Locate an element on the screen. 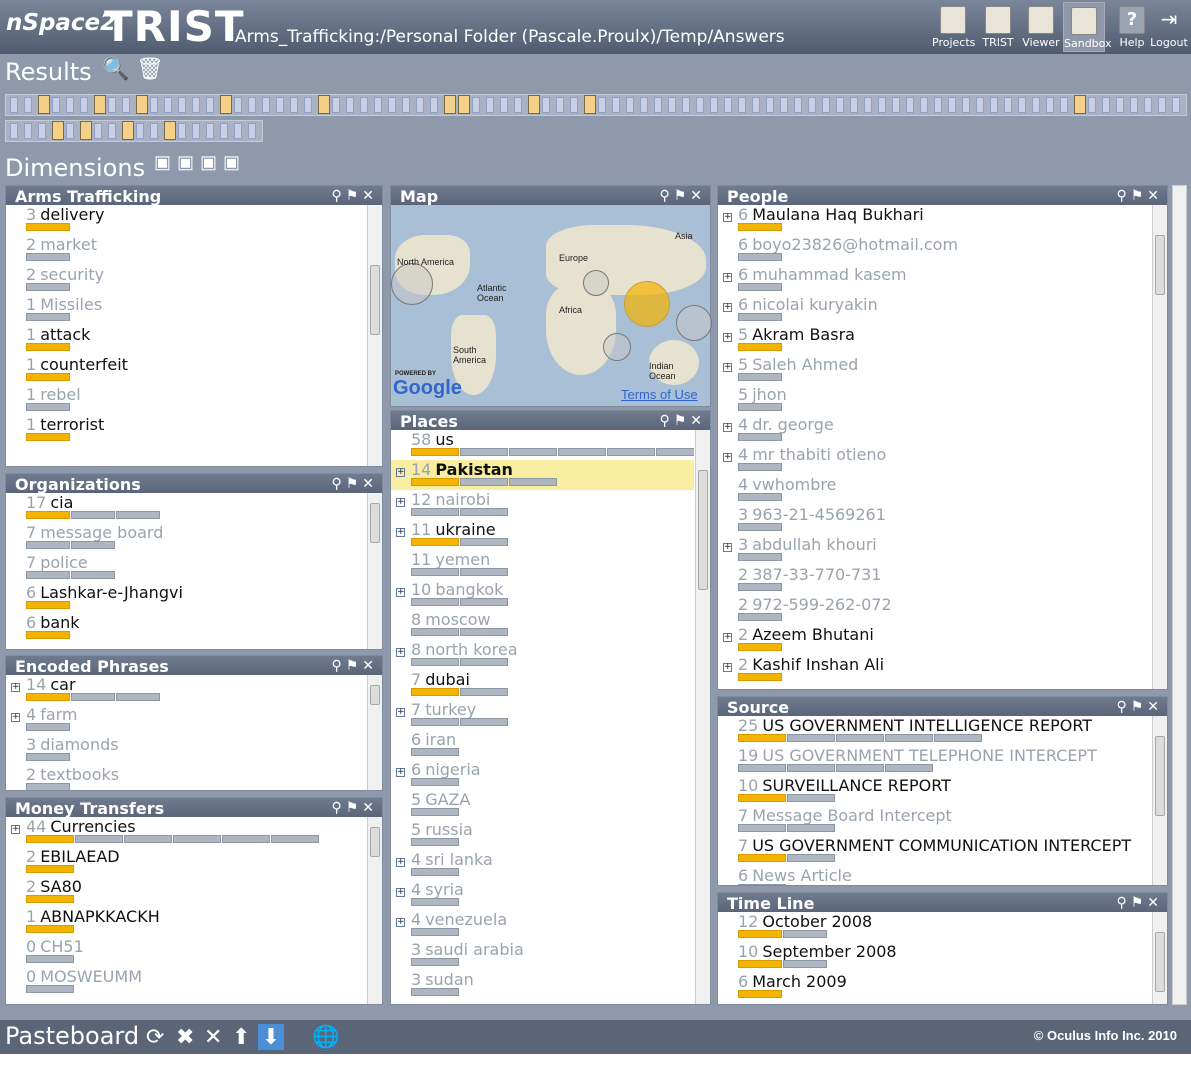 This screenshot has width=1191, height=1070. list-item: +4 syria is located at coordinates (542, 895).